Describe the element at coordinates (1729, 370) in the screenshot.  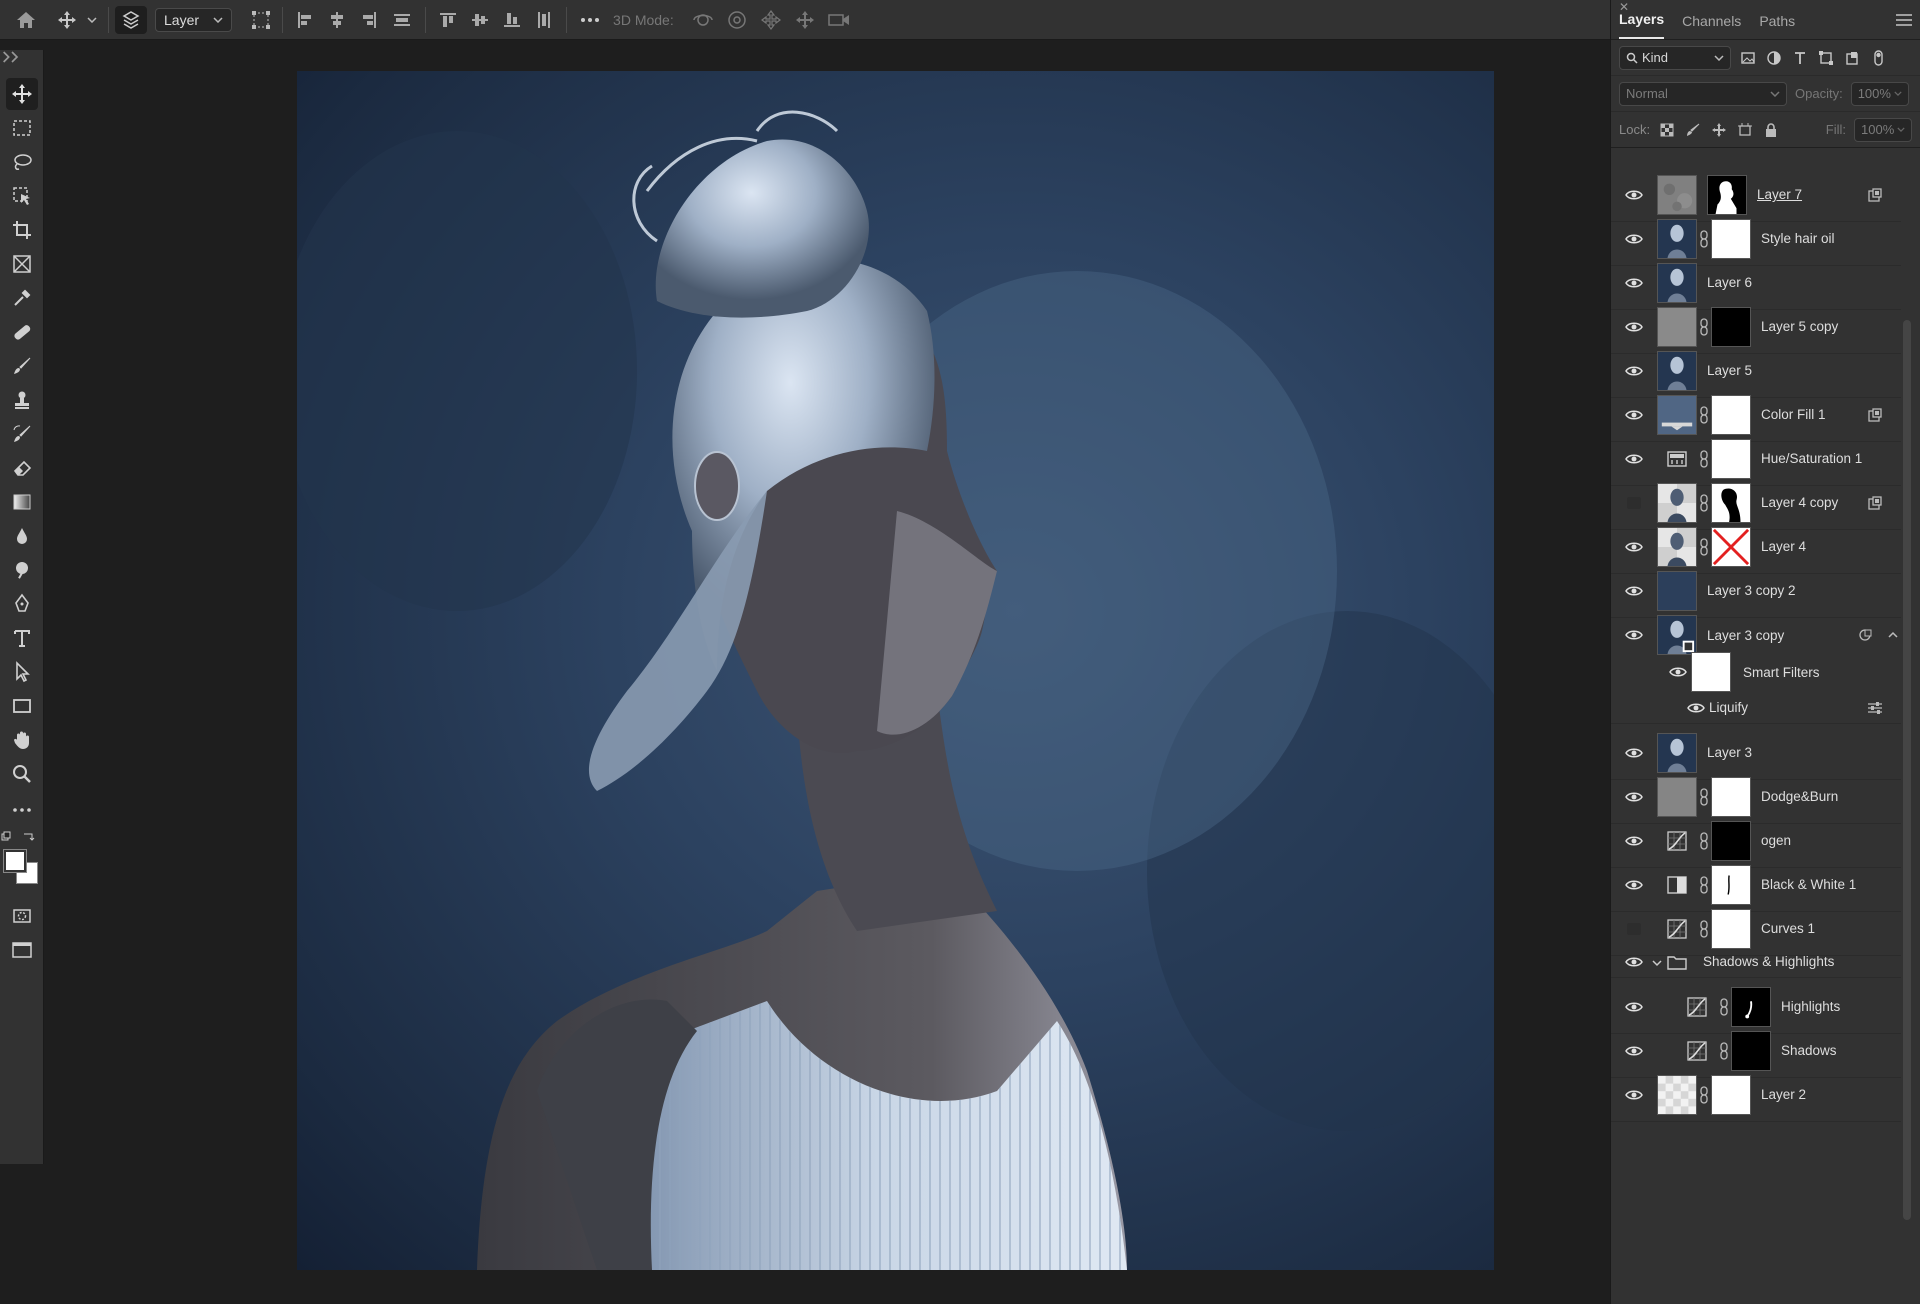
I see `layer-name: Layer 5` at that location.